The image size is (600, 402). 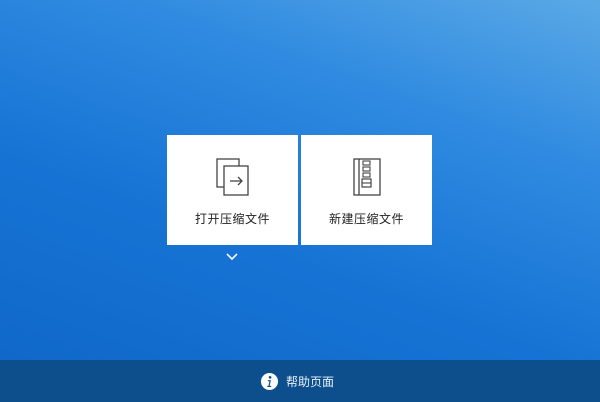 I want to click on chevron-down-icon, so click(x=232, y=257).